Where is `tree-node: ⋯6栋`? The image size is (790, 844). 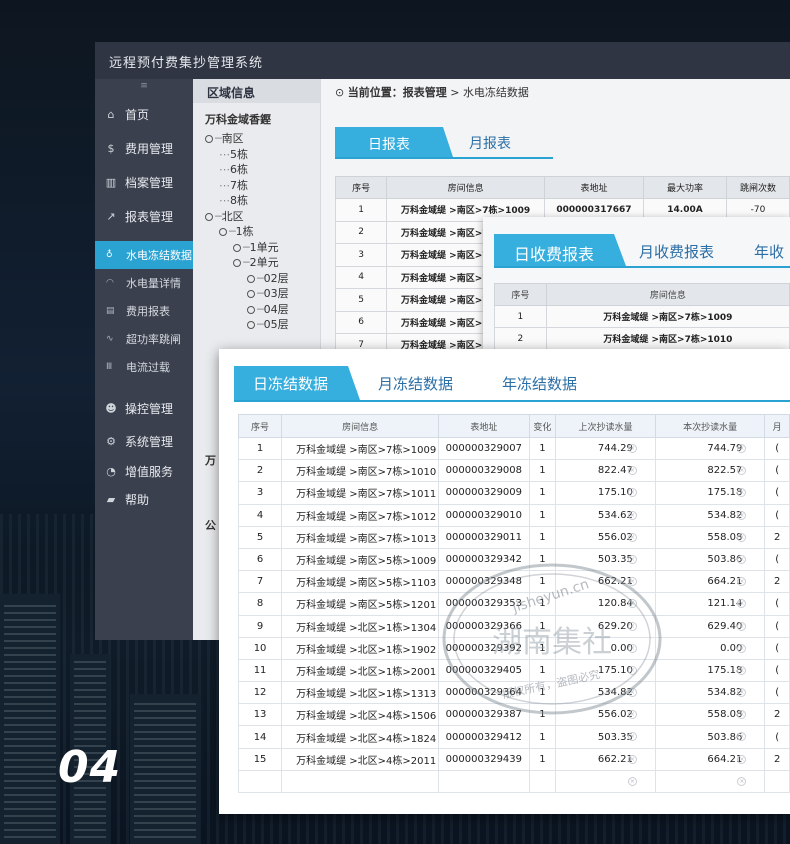
tree-node: ⋯6栋 is located at coordinates (262, 170).